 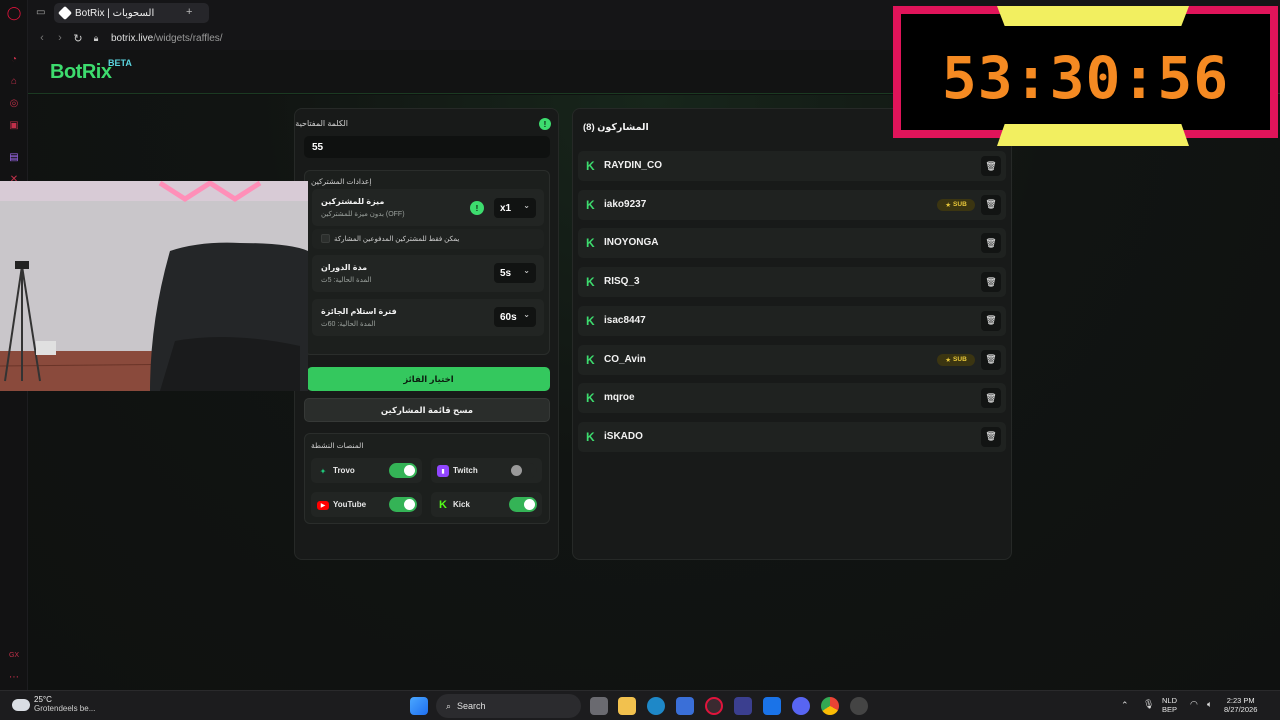 I want to click on spin-duration-select: 5s ⌄, so click(x=515, y=273).